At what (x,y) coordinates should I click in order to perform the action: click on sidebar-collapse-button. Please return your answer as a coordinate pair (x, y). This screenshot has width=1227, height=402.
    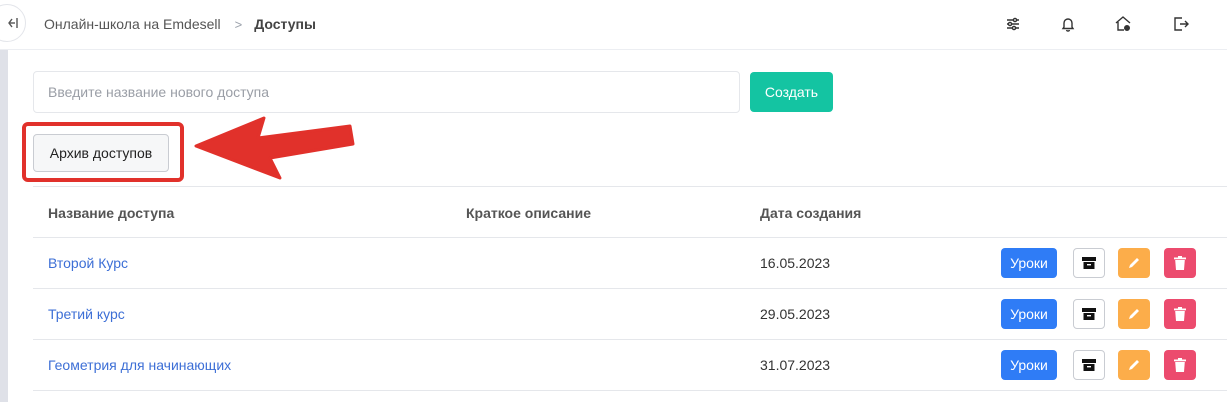
    Looking at the image, I should click on (13, 23).